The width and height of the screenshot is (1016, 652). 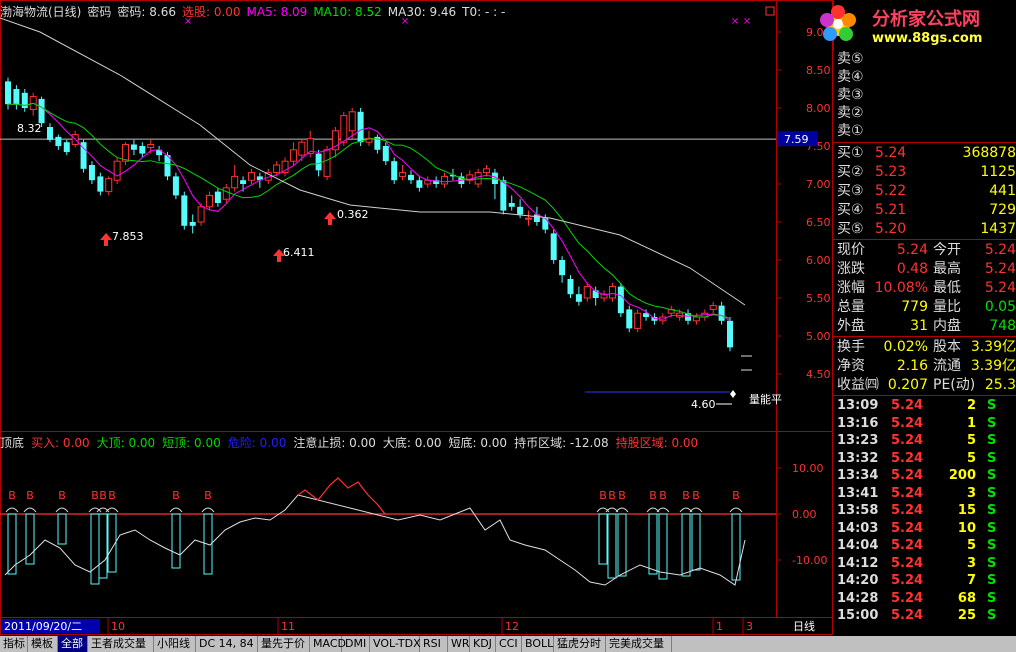 I want to click on tab-5: DC 14, 84, so click(x=227, y=644).